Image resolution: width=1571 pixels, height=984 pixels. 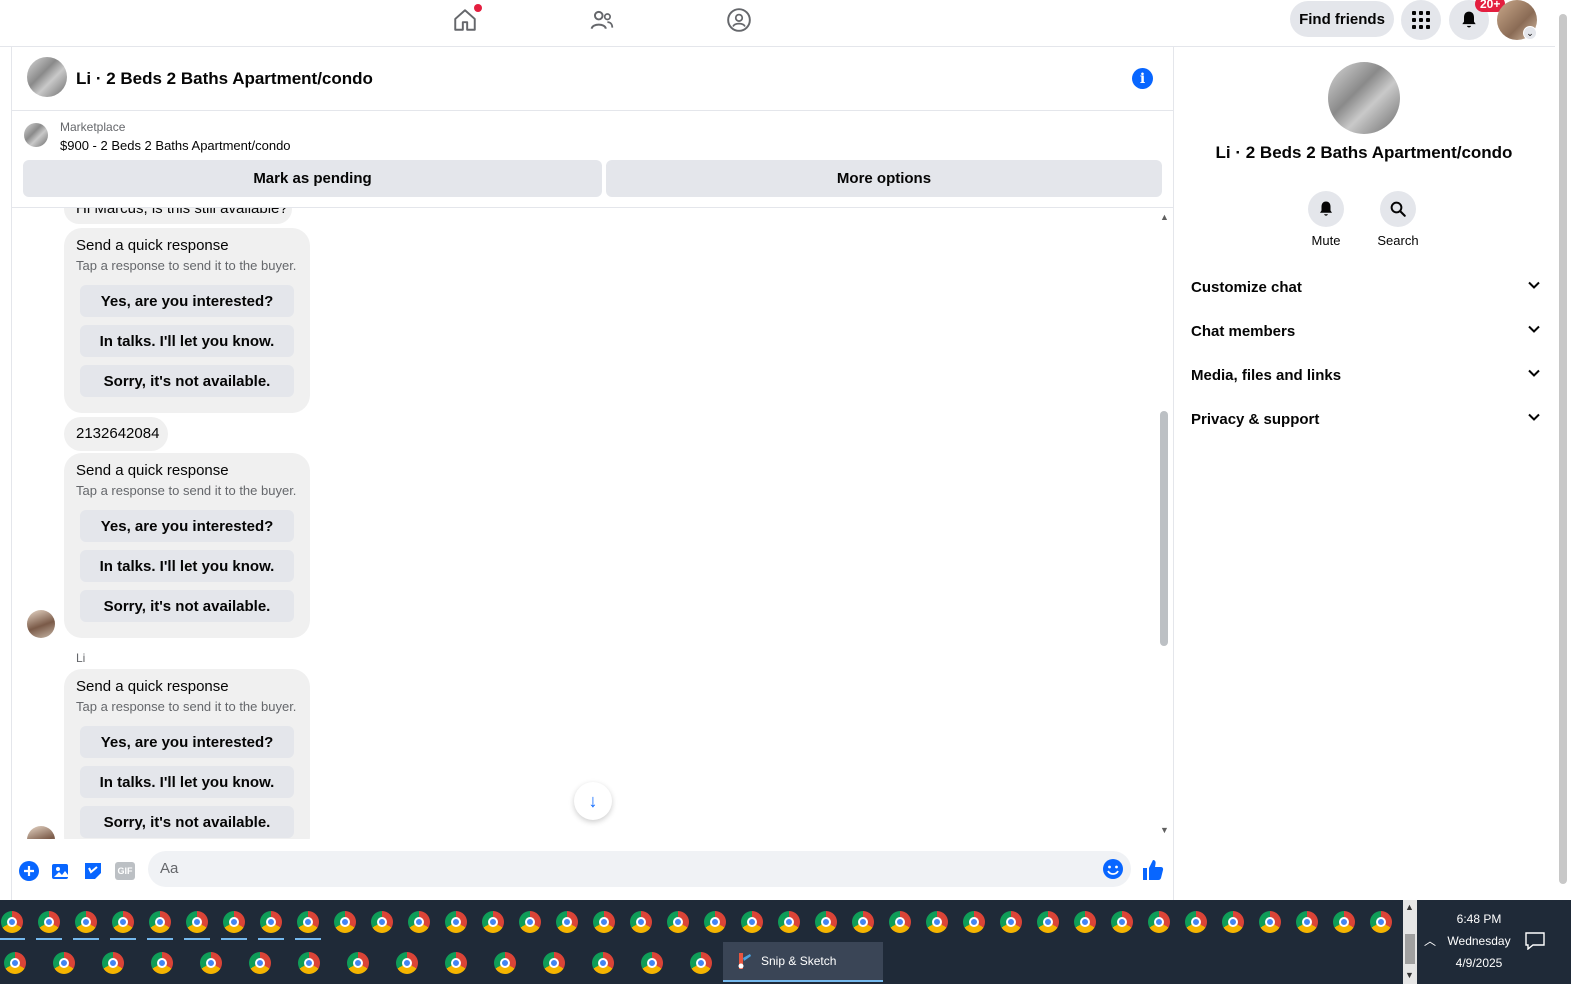 I want to click on sticker-icon, so click(x=93, y=871).